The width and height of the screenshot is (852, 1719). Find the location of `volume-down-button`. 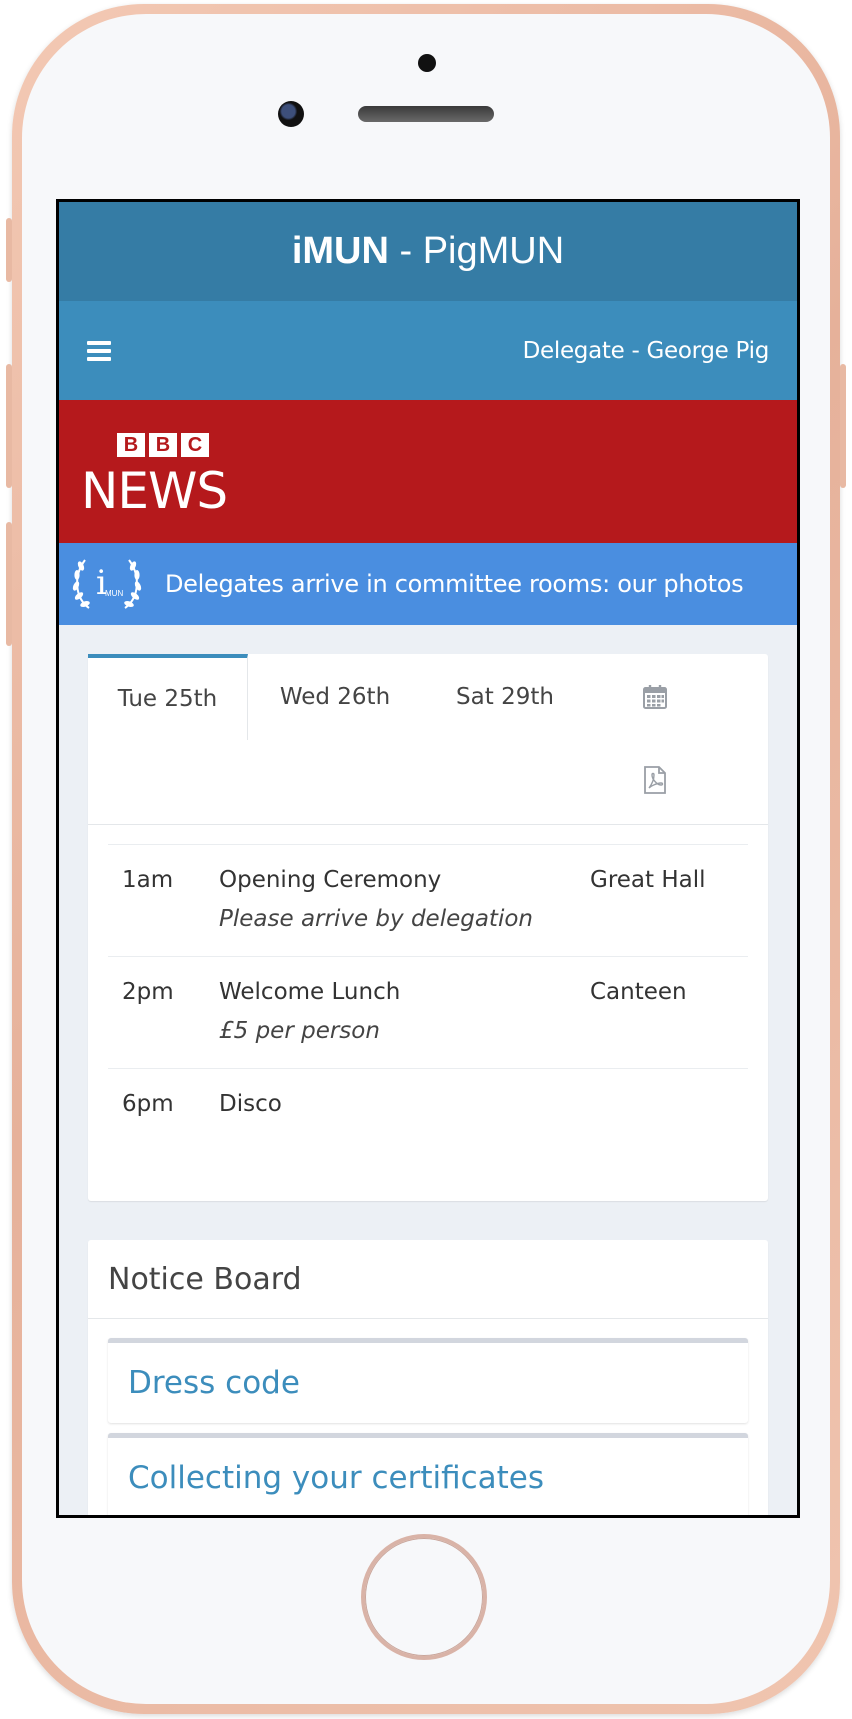

volume-down-button is located at coordinates (9, 584).